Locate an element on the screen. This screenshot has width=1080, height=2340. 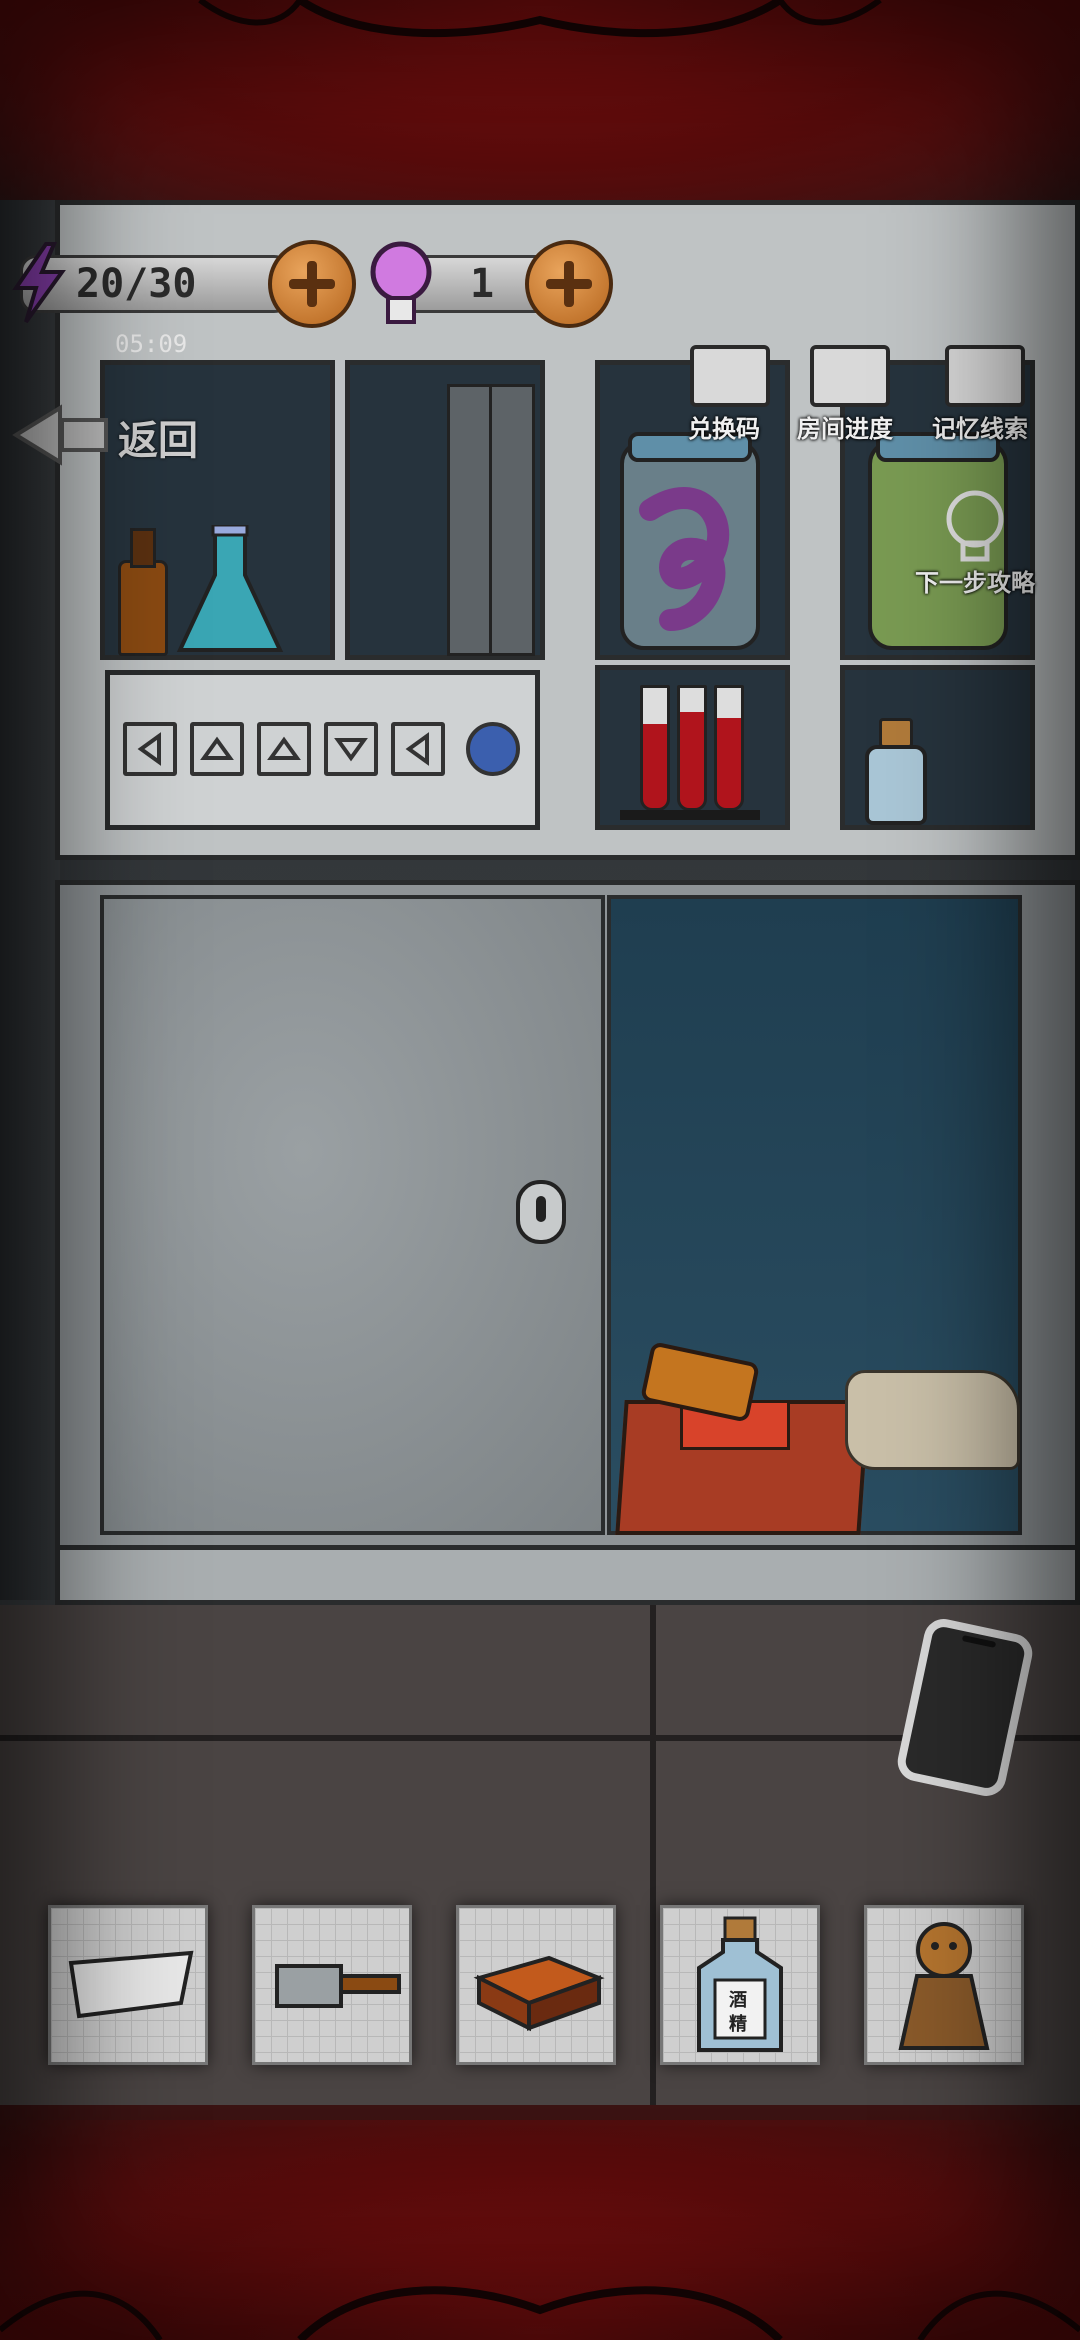
binder-right is located at coordinates (512, 520).